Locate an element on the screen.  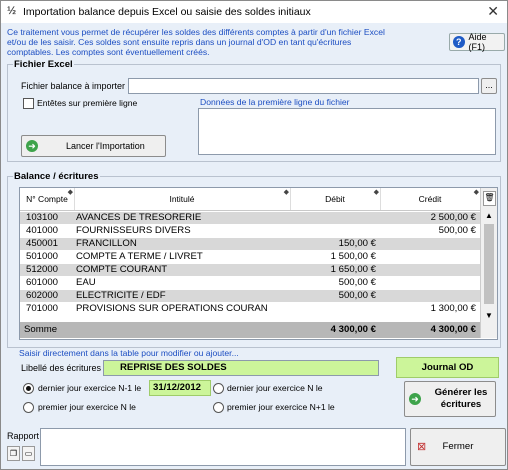
first-line-label: Données de la première ligne du fichier is located at coordinates (275, 102).